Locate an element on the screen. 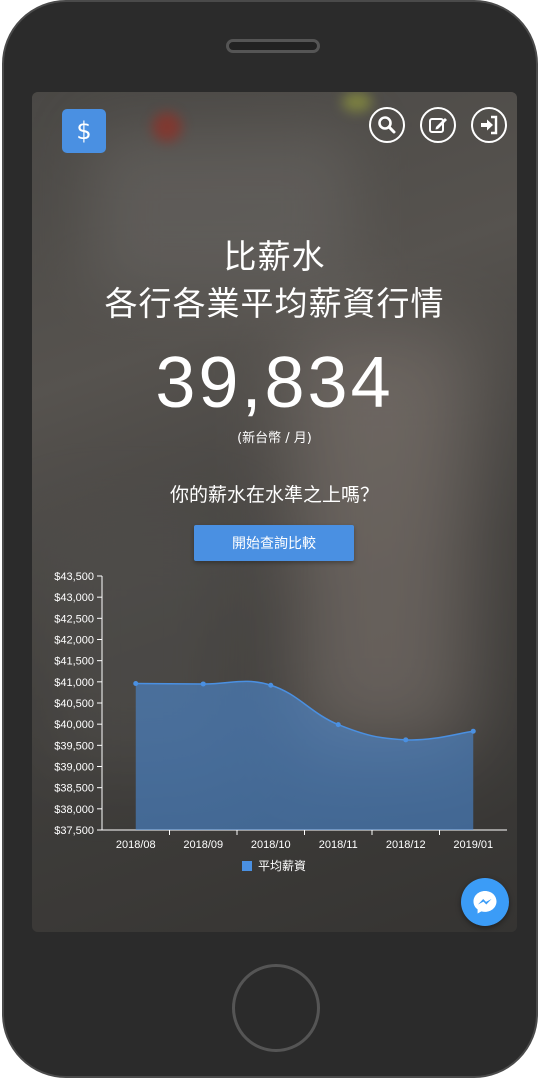  x-tick-label: 2018/09 is located at coordinates (203, 845).